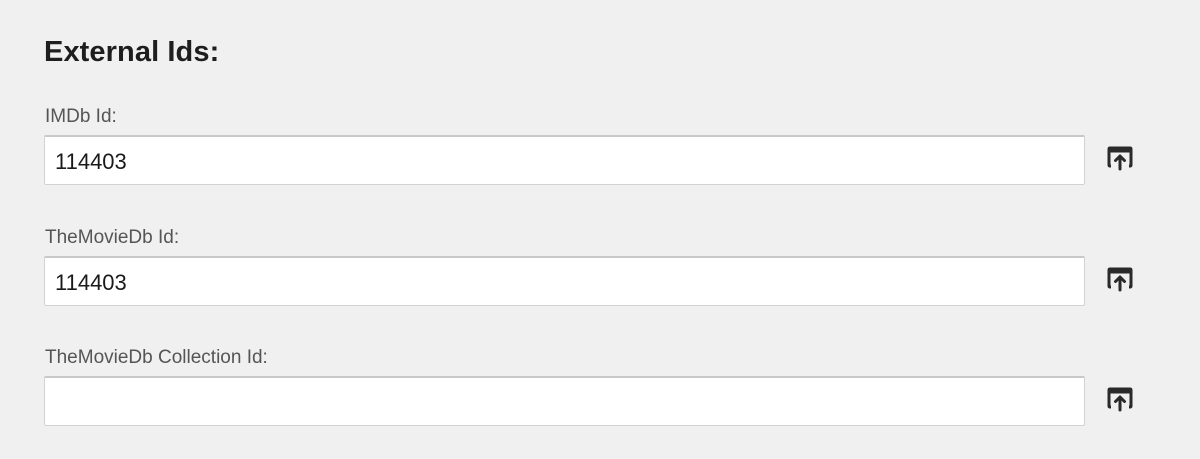 The height and width of the screenshot is (459, 1200). I want to click on themoviedb-id-label: TheMovieDb Id:, so click(112, 237).